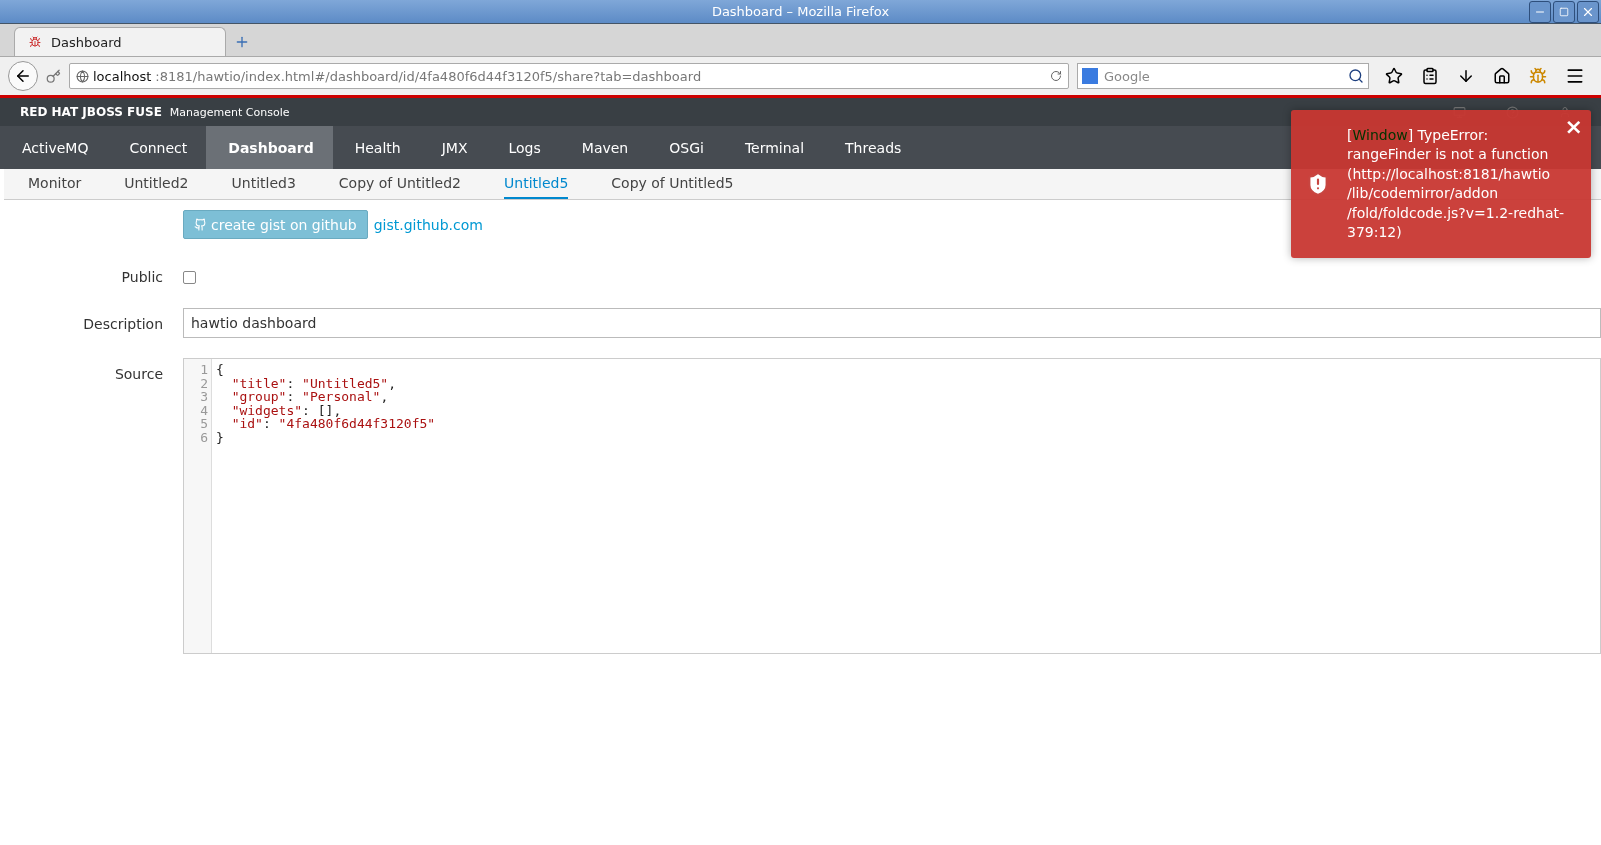 The image size is (1601, 845). What do you see at coordinates (376, 147) in the screenshot?
I see `nav-tab: Health` at bounding box center [376, 147].